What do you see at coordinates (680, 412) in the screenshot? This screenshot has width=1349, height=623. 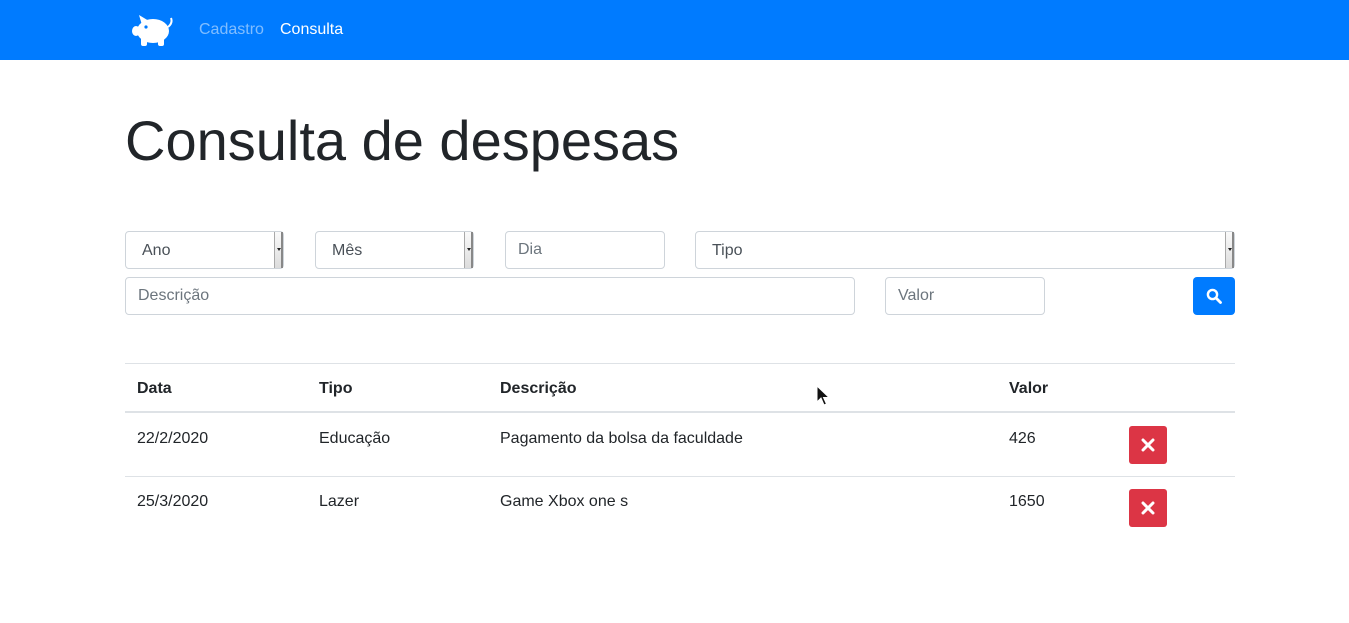 I see `table-header-divider` at bounding box center [680, 412].